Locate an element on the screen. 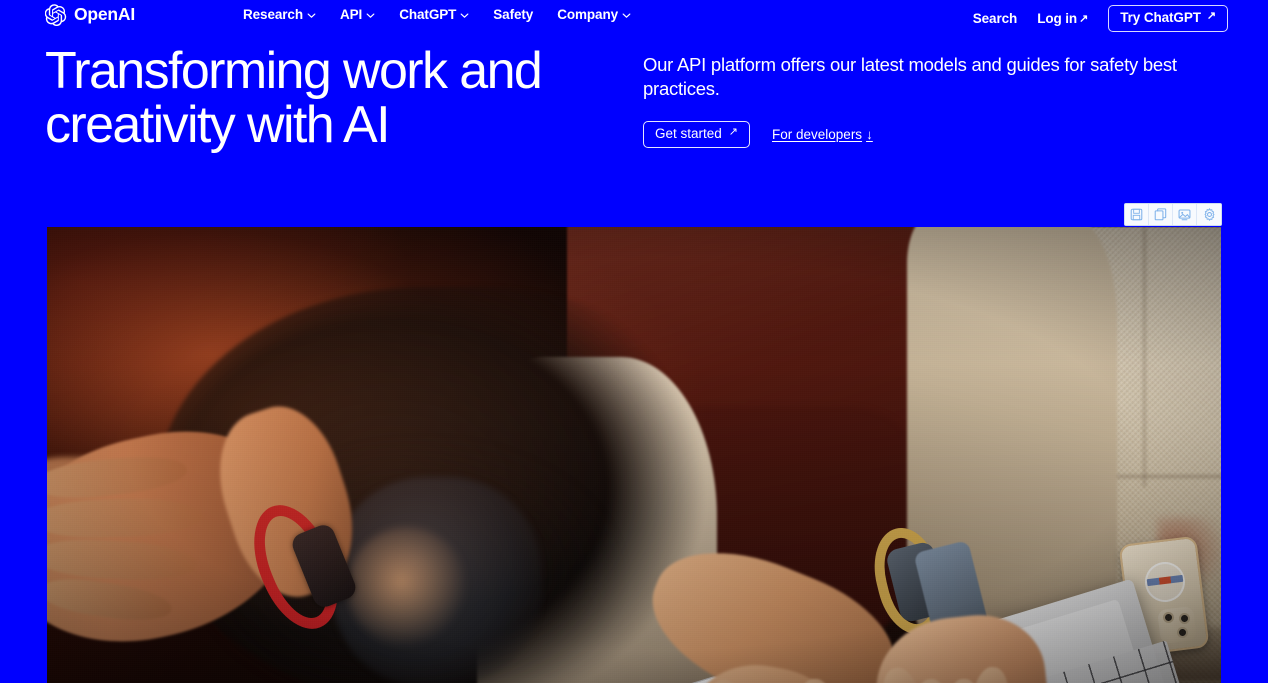  page-title-line-1: Transforming work and is located at coordinates (294, 71).